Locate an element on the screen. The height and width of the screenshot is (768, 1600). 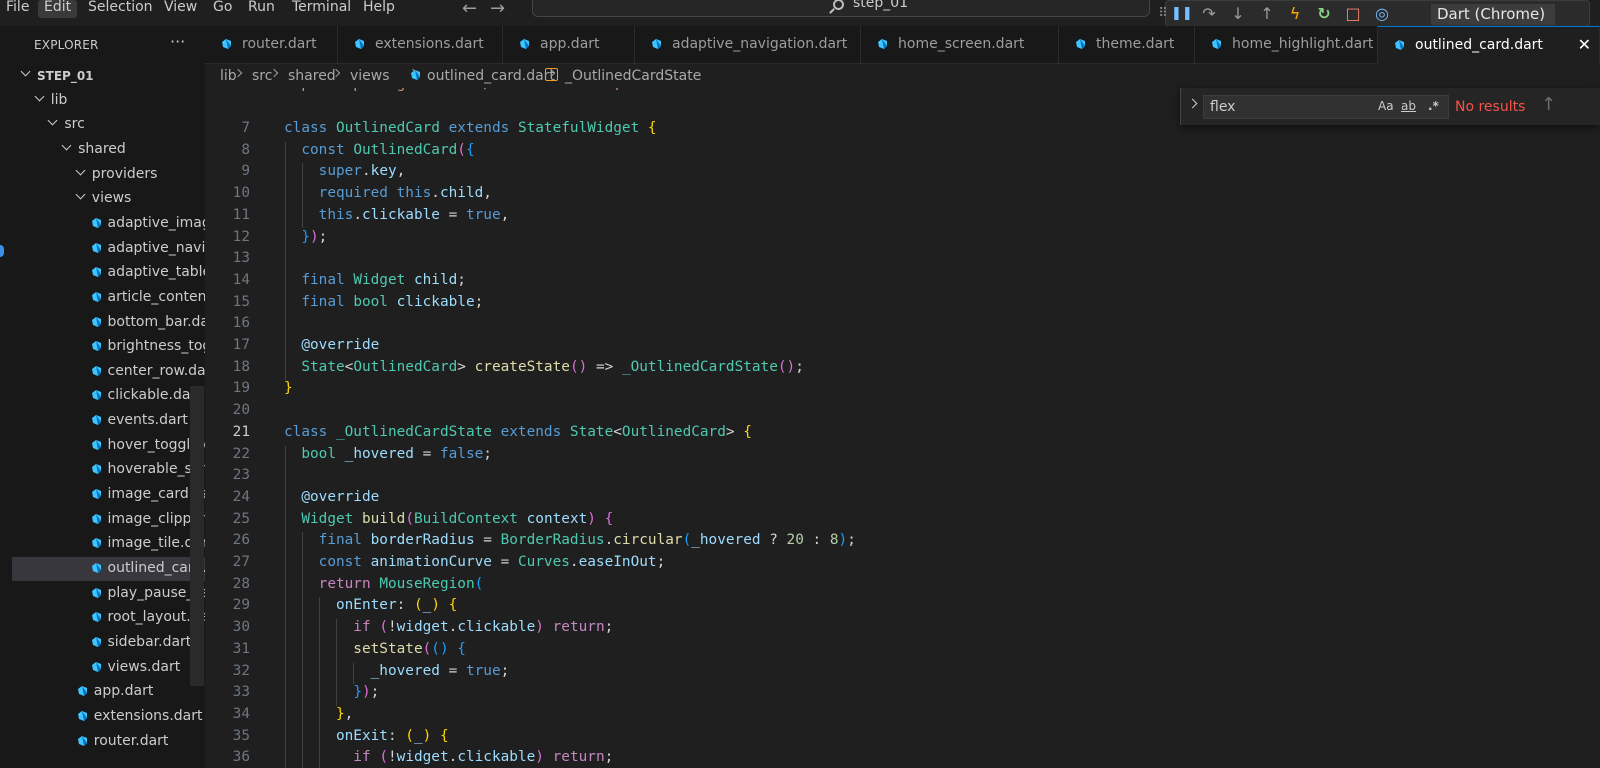
code-line: 32 _hovered = true; is located at coordinates (902, 674).